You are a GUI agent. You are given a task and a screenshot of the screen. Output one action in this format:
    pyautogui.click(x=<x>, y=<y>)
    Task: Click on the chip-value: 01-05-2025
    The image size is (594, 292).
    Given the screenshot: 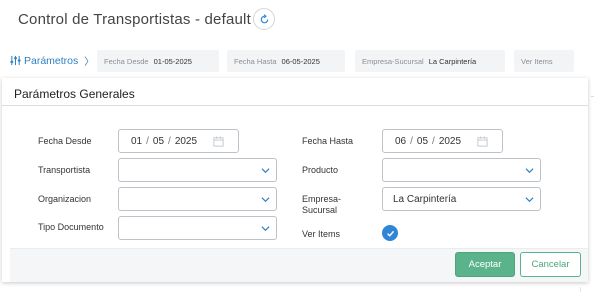 What is the action you would take?
    pyautogui.click(x=172, y=61)
    